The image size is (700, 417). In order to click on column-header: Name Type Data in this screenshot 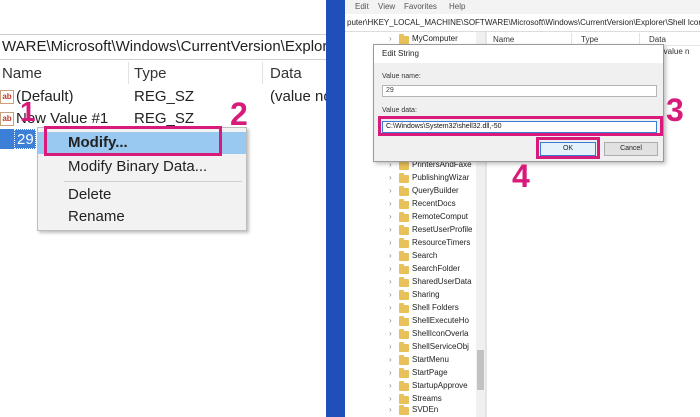, I will do `click(163, 73)`.